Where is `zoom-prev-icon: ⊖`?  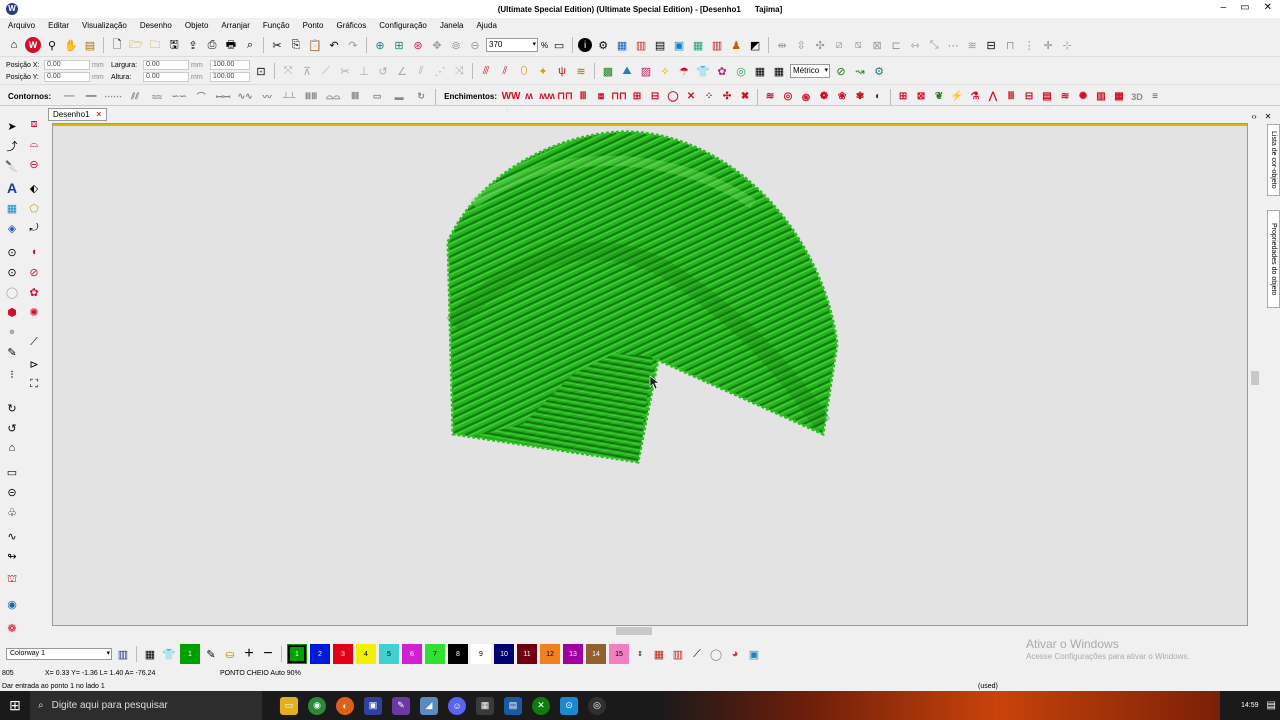 zoom-prev-icon: ⊖ is located at coordinates (475, 45).